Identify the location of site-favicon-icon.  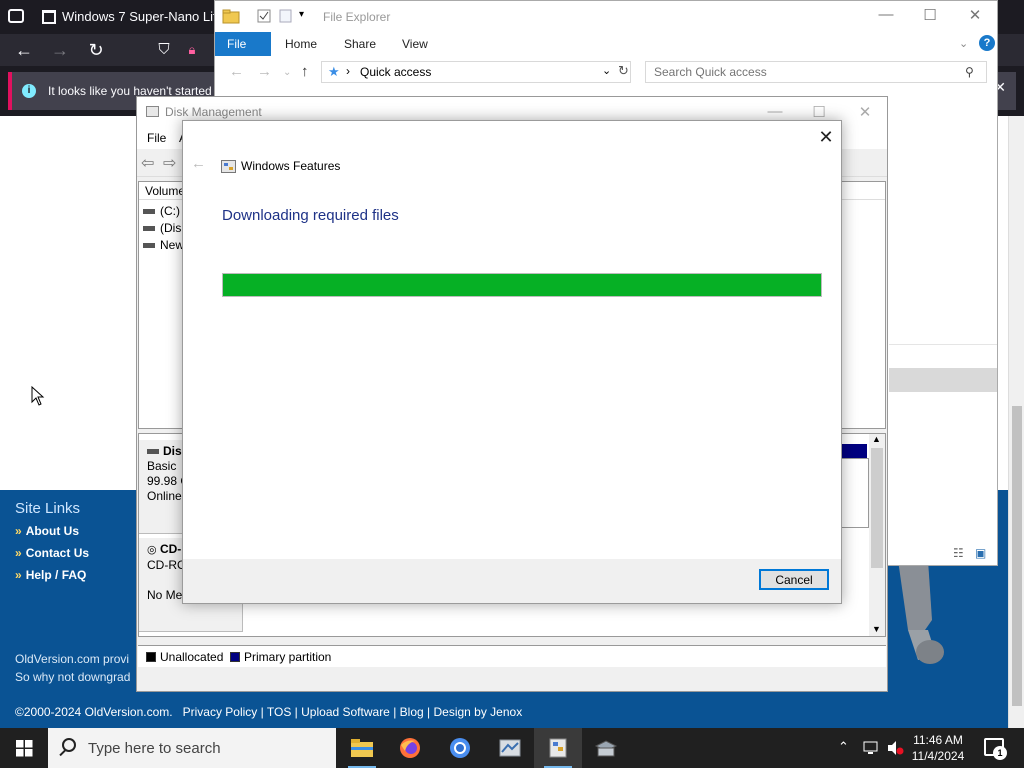
(49, 17).